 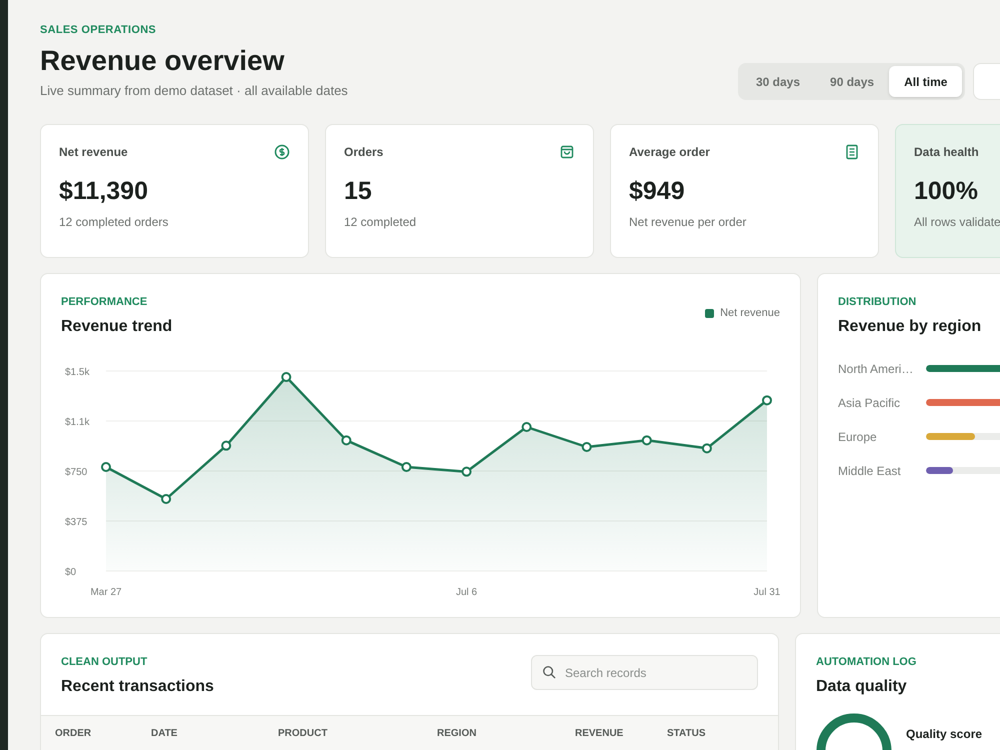 What do you see at coordinates (106, 592) in the screenshot?
I see `axis-label: Mar 27` at bounding box center [106, 592].